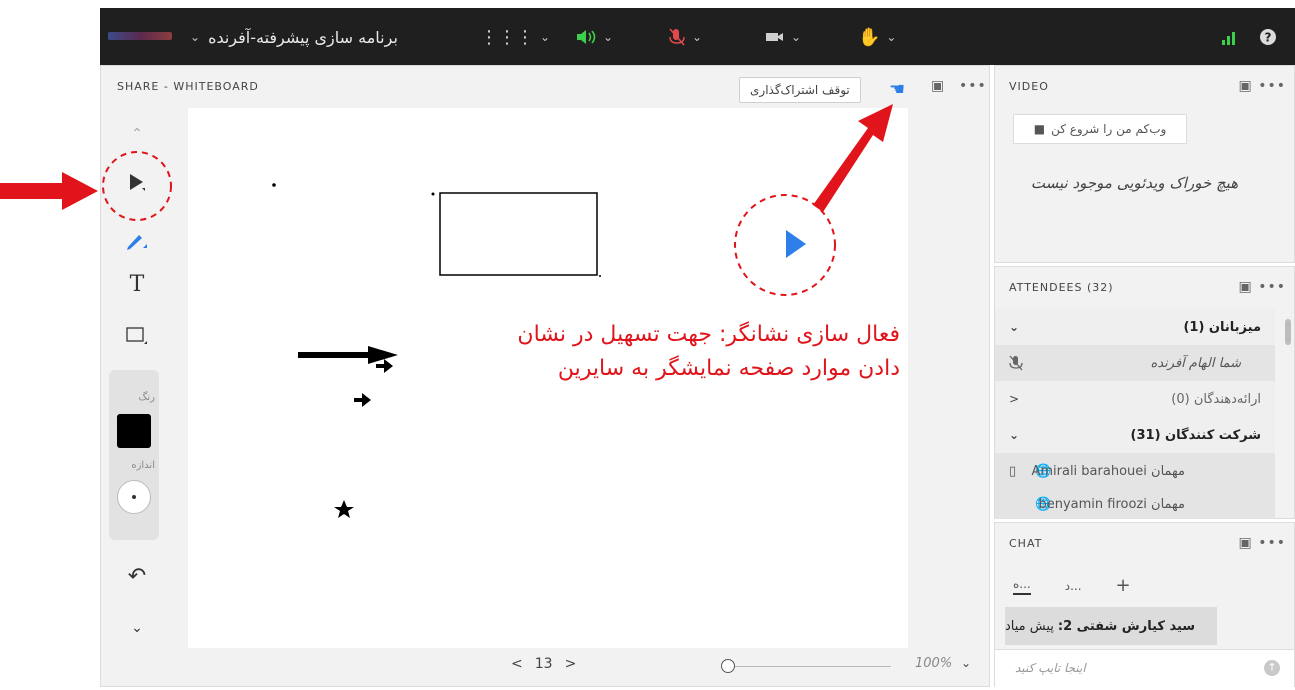  Describe the element at coordinates (1111, 626) in the screenshot. I see `chat-message: سید کیارش شفتی 2: پیش میاد` at that location.